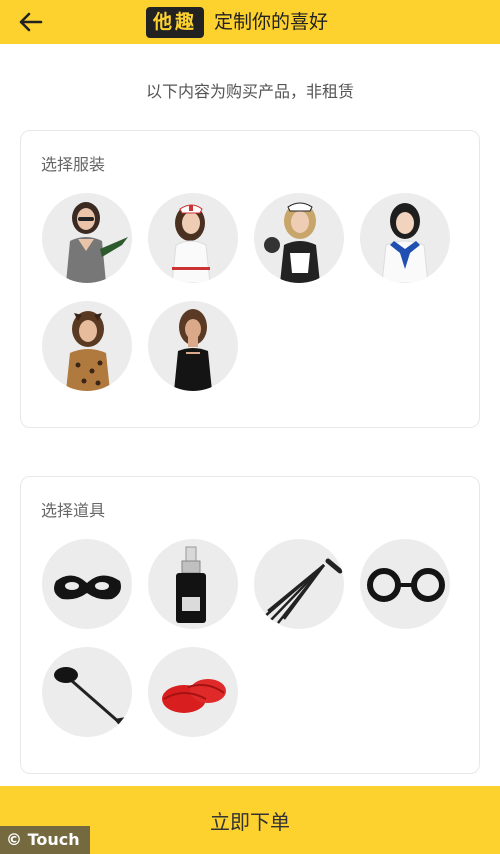 This screenshot has height=854, width=500. What do you see at coordinates (88, 351) in the screenshot?
I see `costume-leopard-icon` at bounding box center [88, 351].